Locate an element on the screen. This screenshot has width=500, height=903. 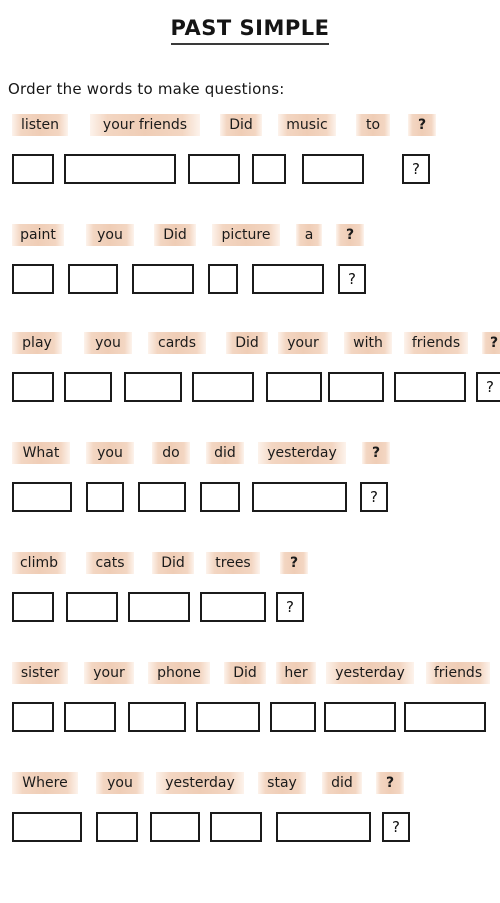
word-chip: with is located at coordinates (368, 343).